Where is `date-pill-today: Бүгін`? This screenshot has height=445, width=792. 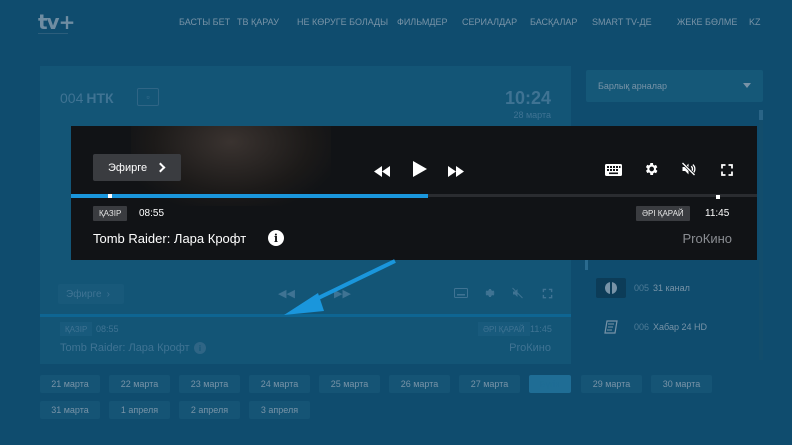
date-pill-today: Бүгін is located at coordinates (550, 384).